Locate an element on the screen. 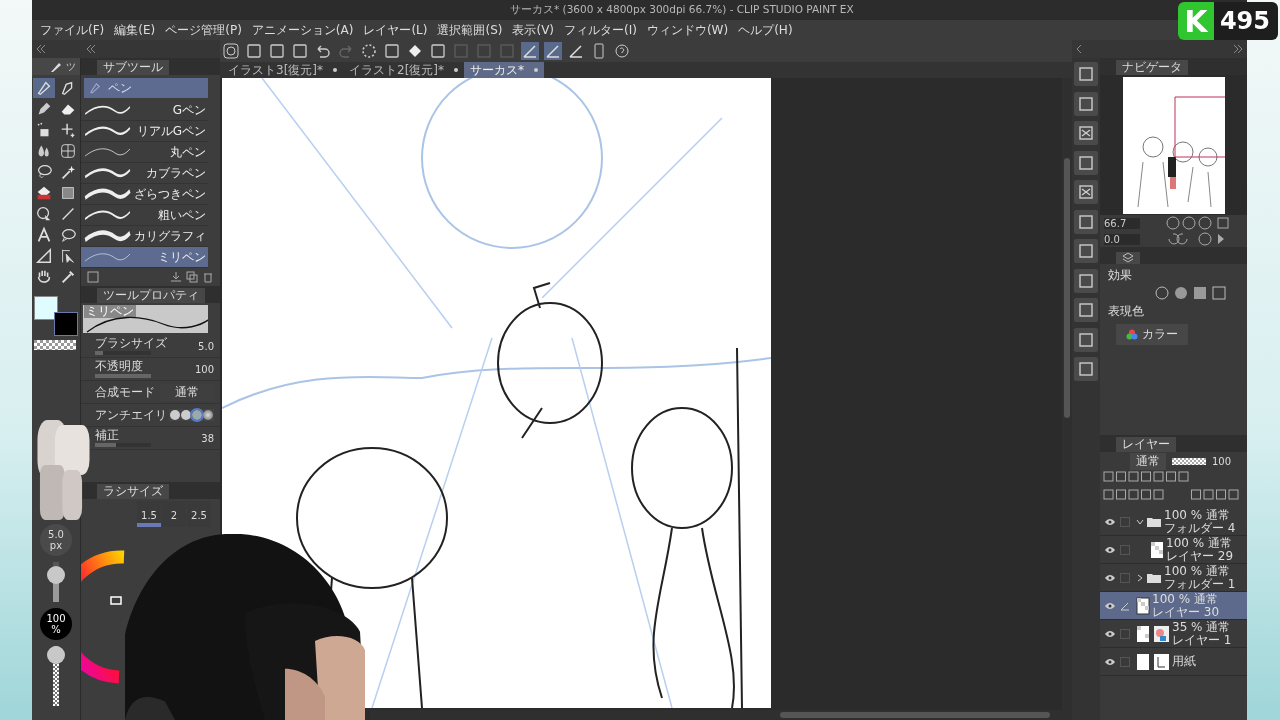 This screenshot has width=1280, height=720. layer-row: 100 % 通常 フォルダー 4 is located at coordinates (1173, 522).